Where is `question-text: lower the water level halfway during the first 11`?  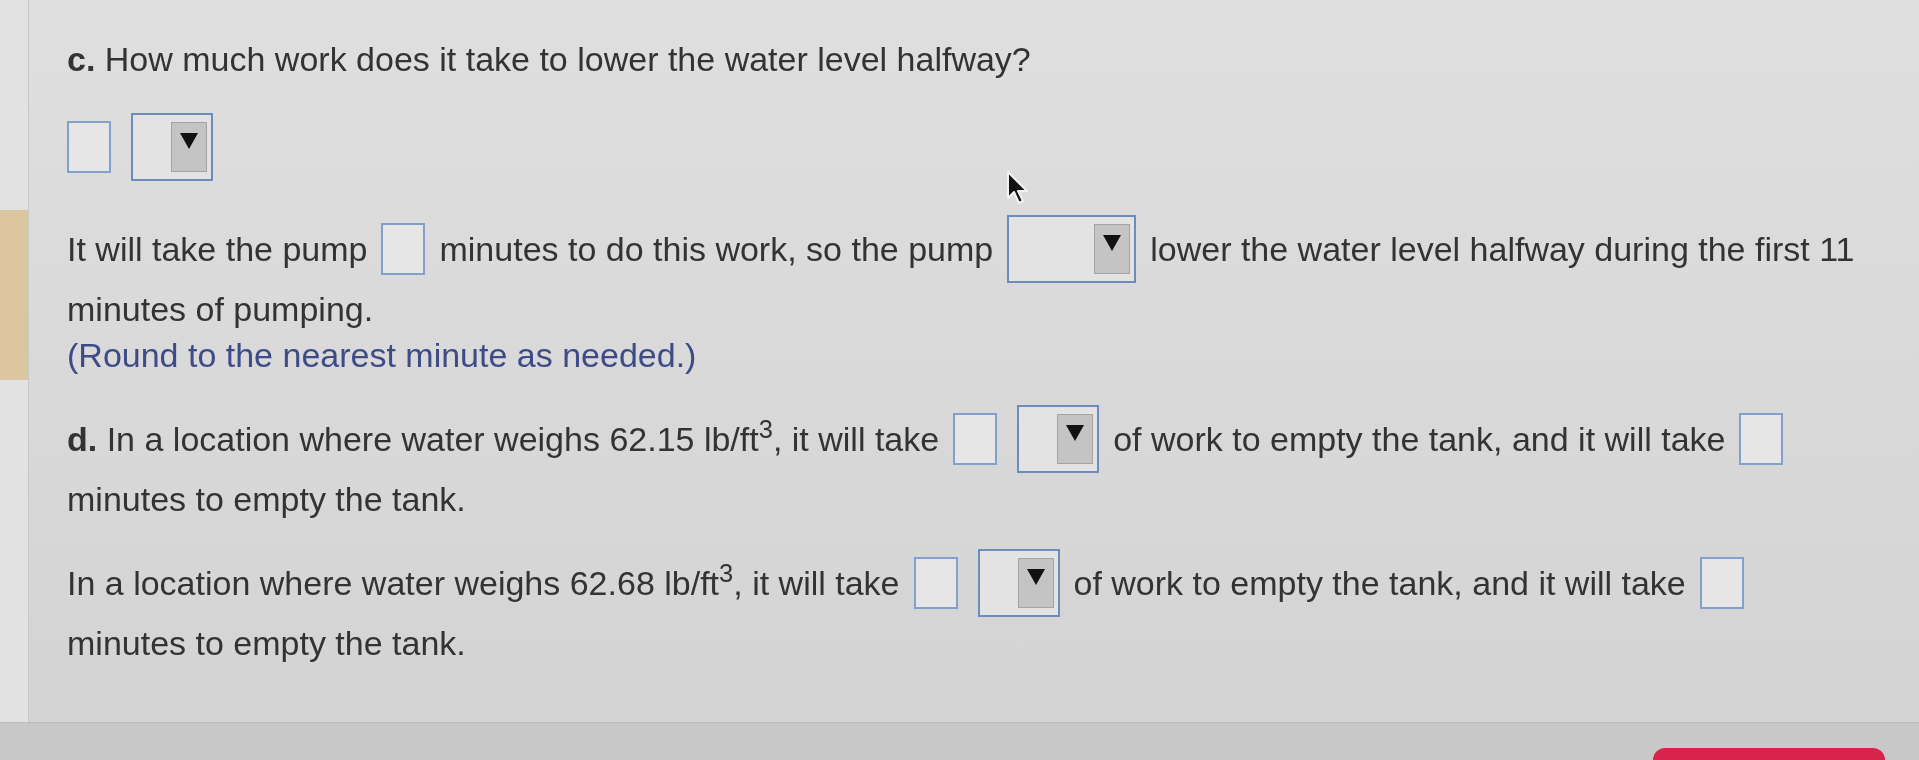 question-text: lower the water level halfway during the first 11 is located at coordinates (1502, 249).